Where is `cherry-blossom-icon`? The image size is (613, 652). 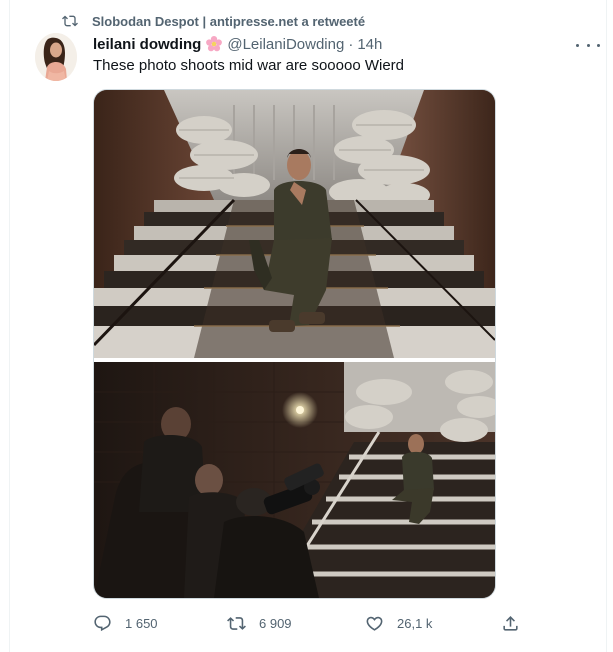
cherry-blossom-icon is located at coordinates (214, 43).